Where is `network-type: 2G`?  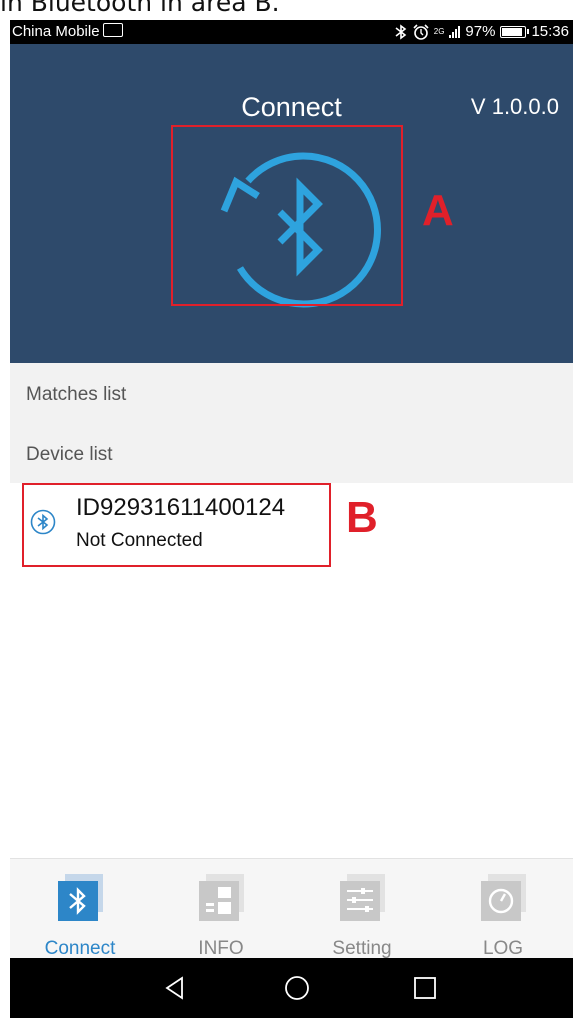
network-type: 2G is located at coordinates (439, 31).